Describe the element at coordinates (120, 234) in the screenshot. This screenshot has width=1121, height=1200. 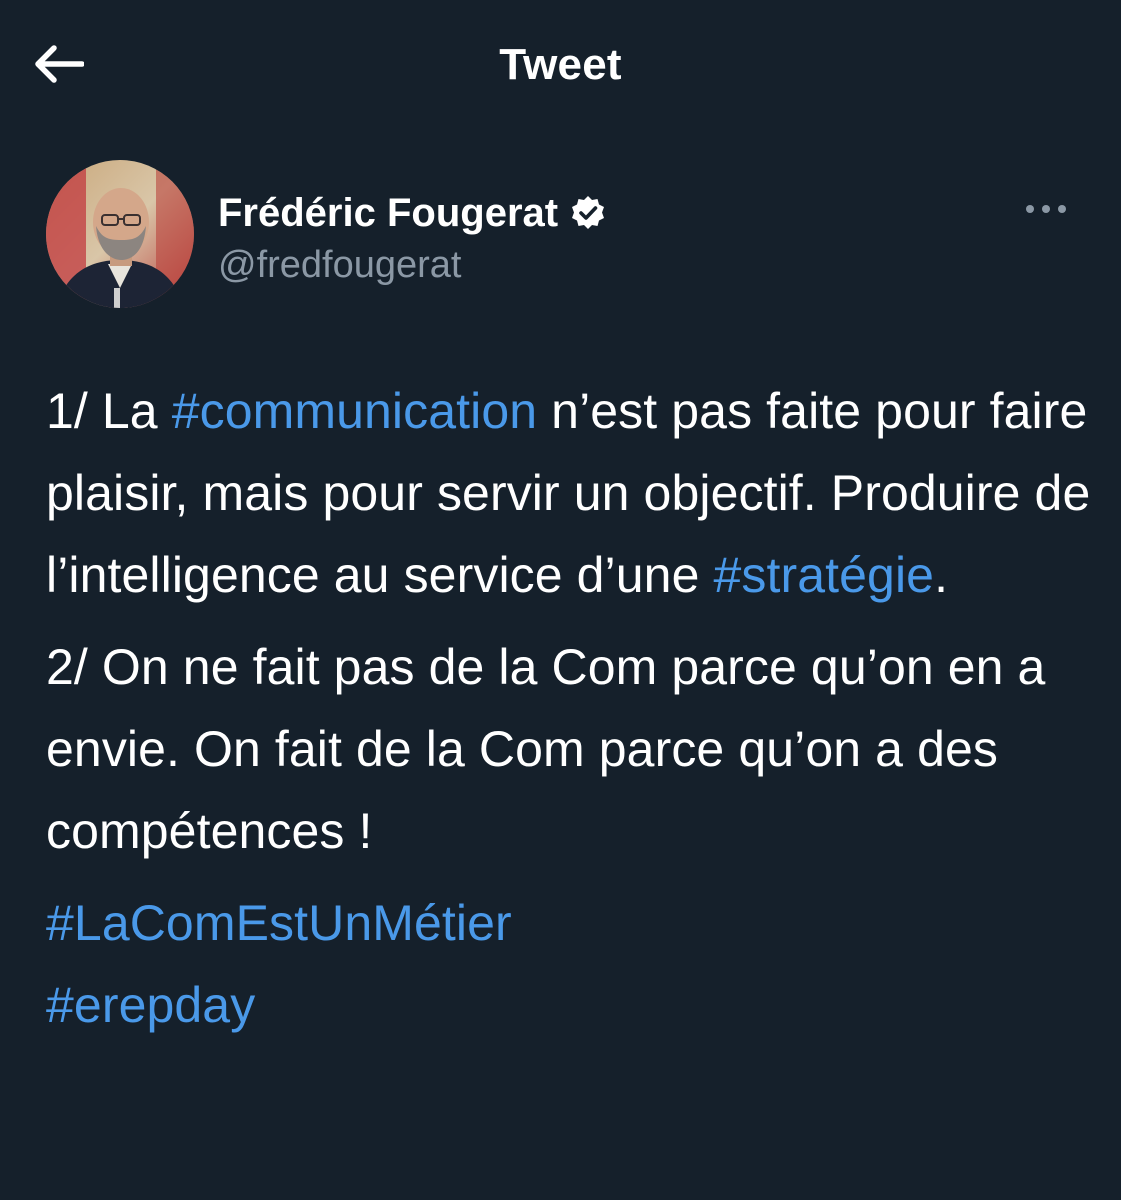
I see `avatar` at that location.